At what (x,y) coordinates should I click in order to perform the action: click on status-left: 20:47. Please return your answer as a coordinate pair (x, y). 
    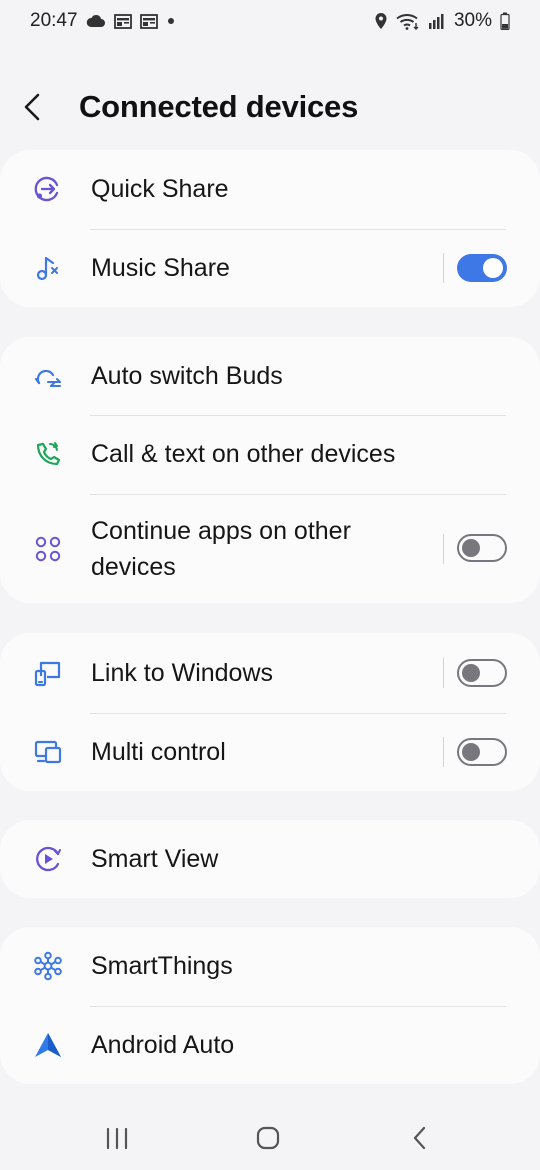
    Looking at the image, I should click on (103, 21).